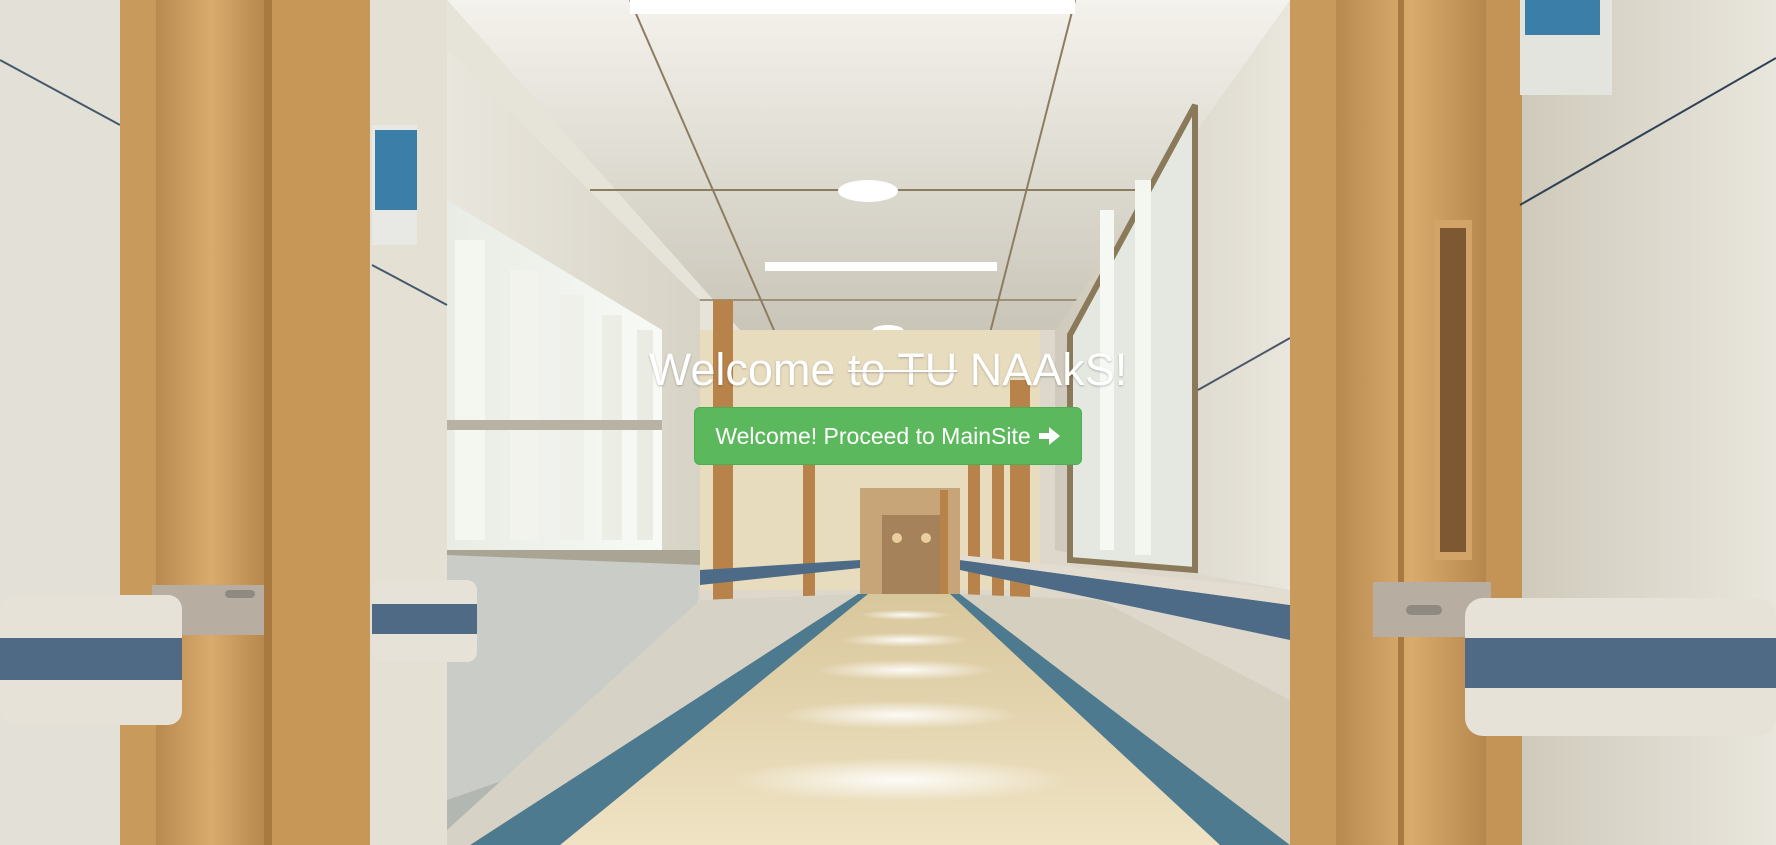 The height and width of the screenshot is (845, 1776). What do you see at coordinates (902, 369) in the screenshot?
I see `title-strikethrough: to TU` at bounding box center [902, 369].